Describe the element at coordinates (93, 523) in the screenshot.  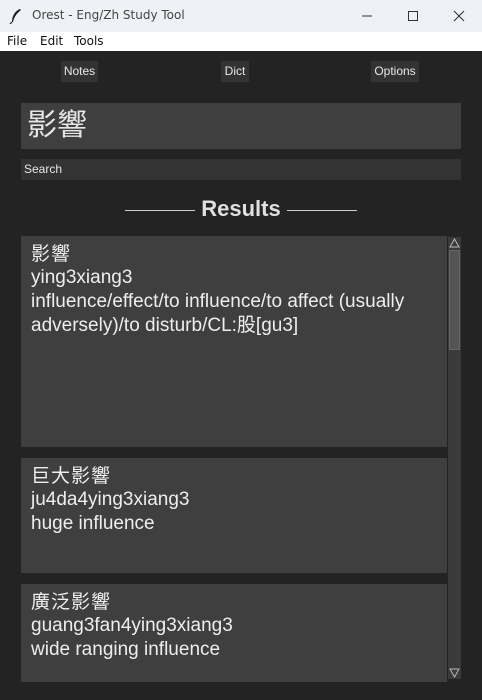
I see `result-definition: huge influence` at that location.